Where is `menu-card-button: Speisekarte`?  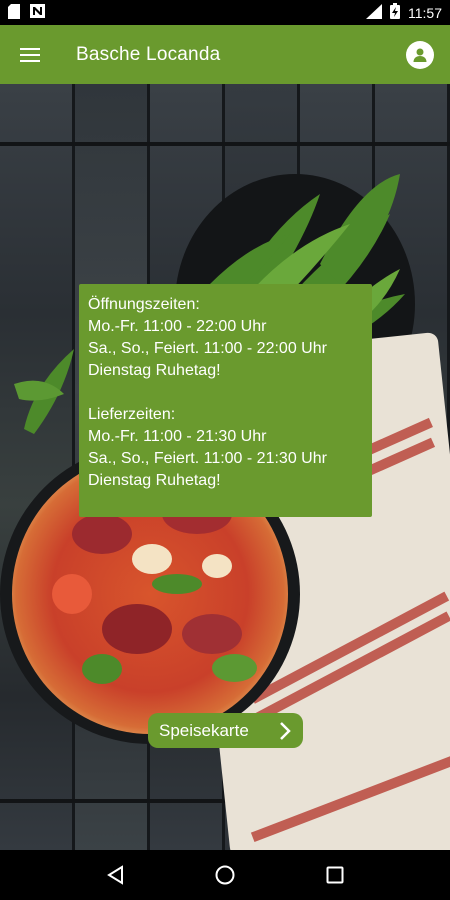
menu-card-button: Speisekarte is located at coordinates (225, 730).